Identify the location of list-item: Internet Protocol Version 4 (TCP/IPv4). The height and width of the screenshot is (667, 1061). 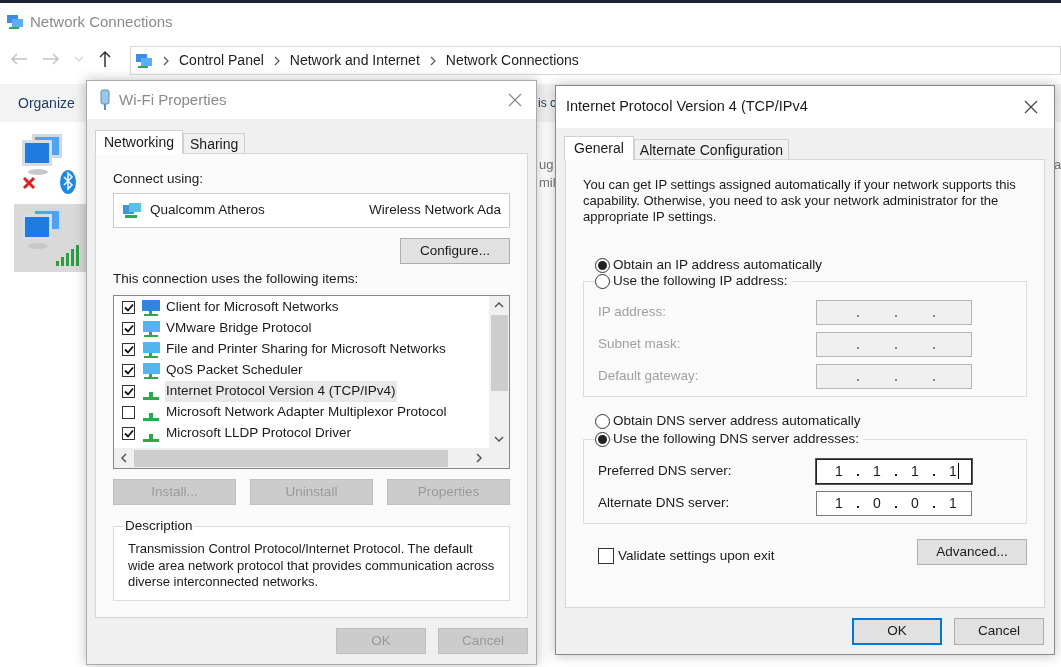
(281, 391).